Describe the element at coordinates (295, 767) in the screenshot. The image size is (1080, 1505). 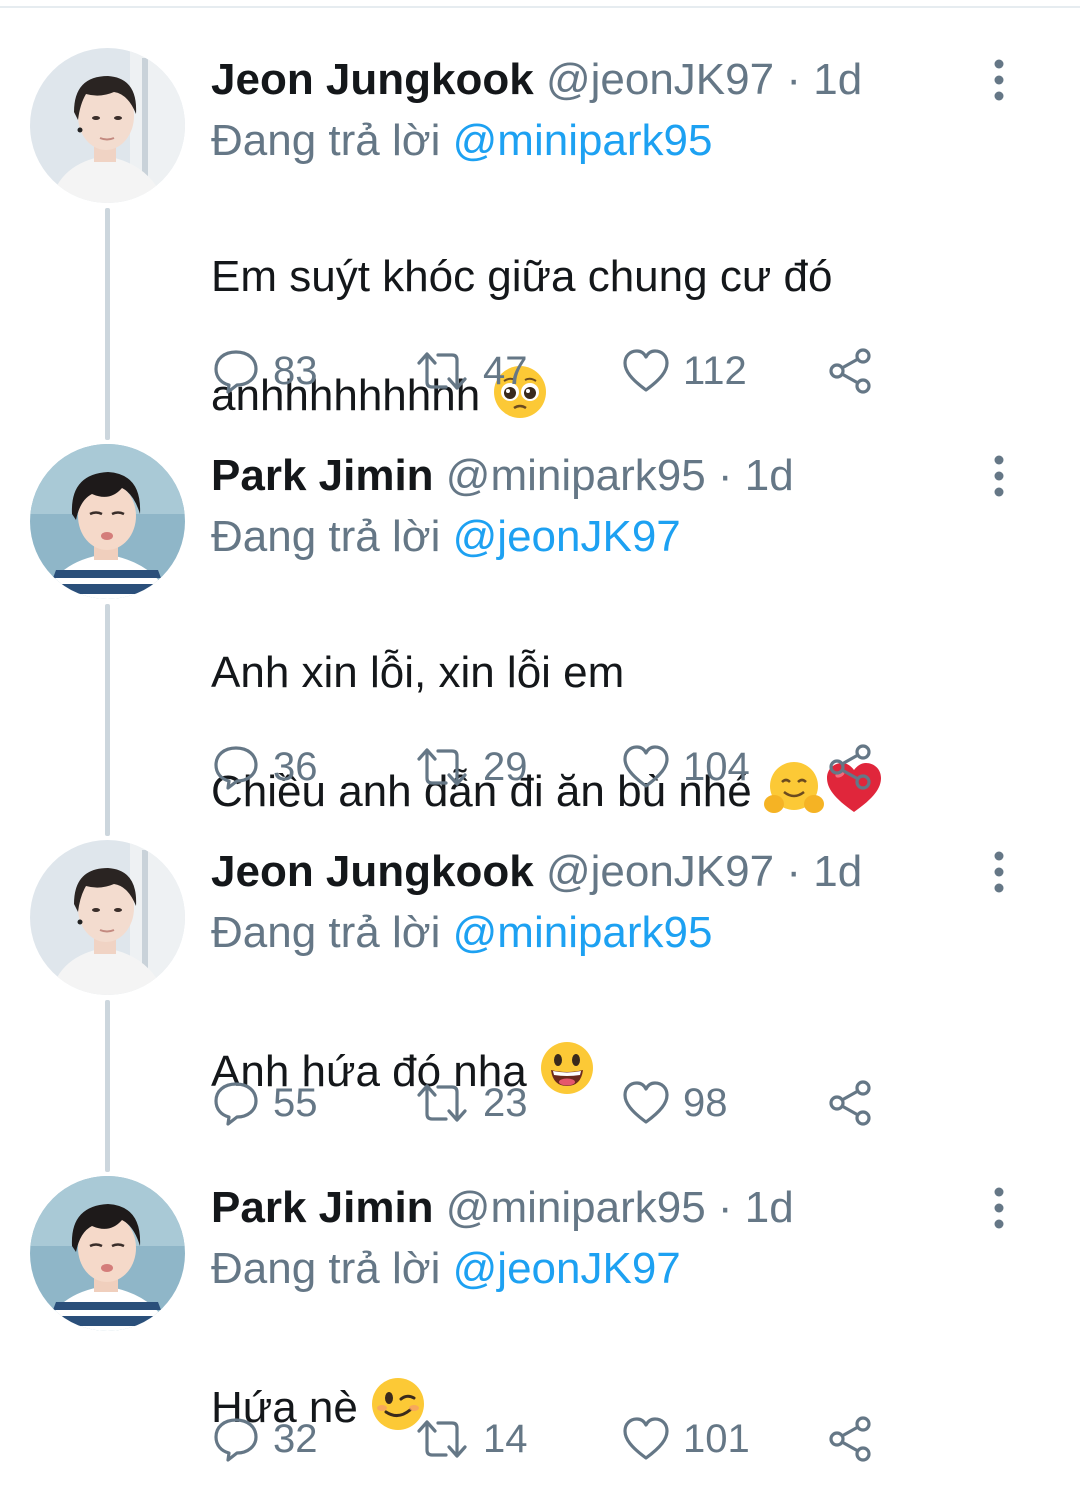
I see `reply-count: 36` at that location.